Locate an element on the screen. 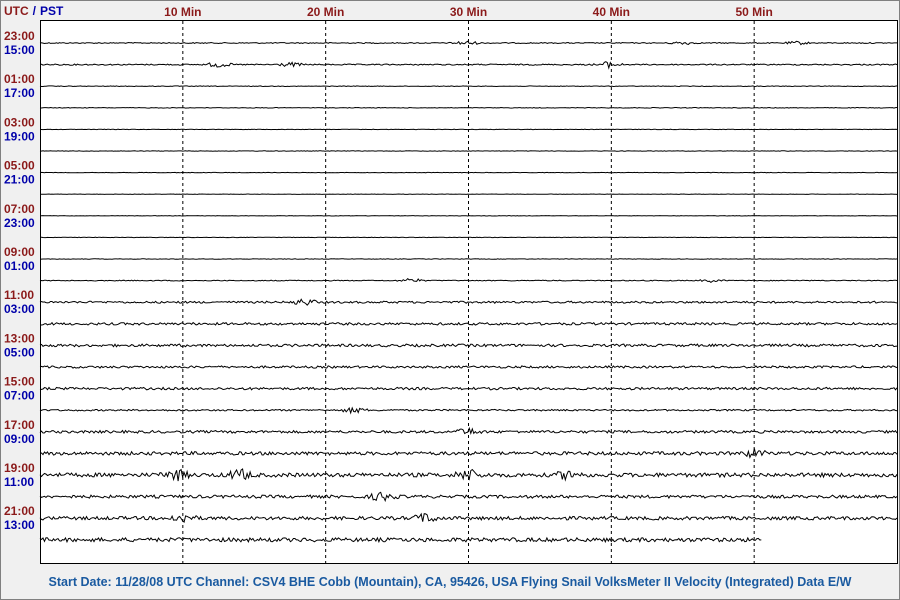  utc-hour-label: 21:00 is located at coordinates (19, 511).